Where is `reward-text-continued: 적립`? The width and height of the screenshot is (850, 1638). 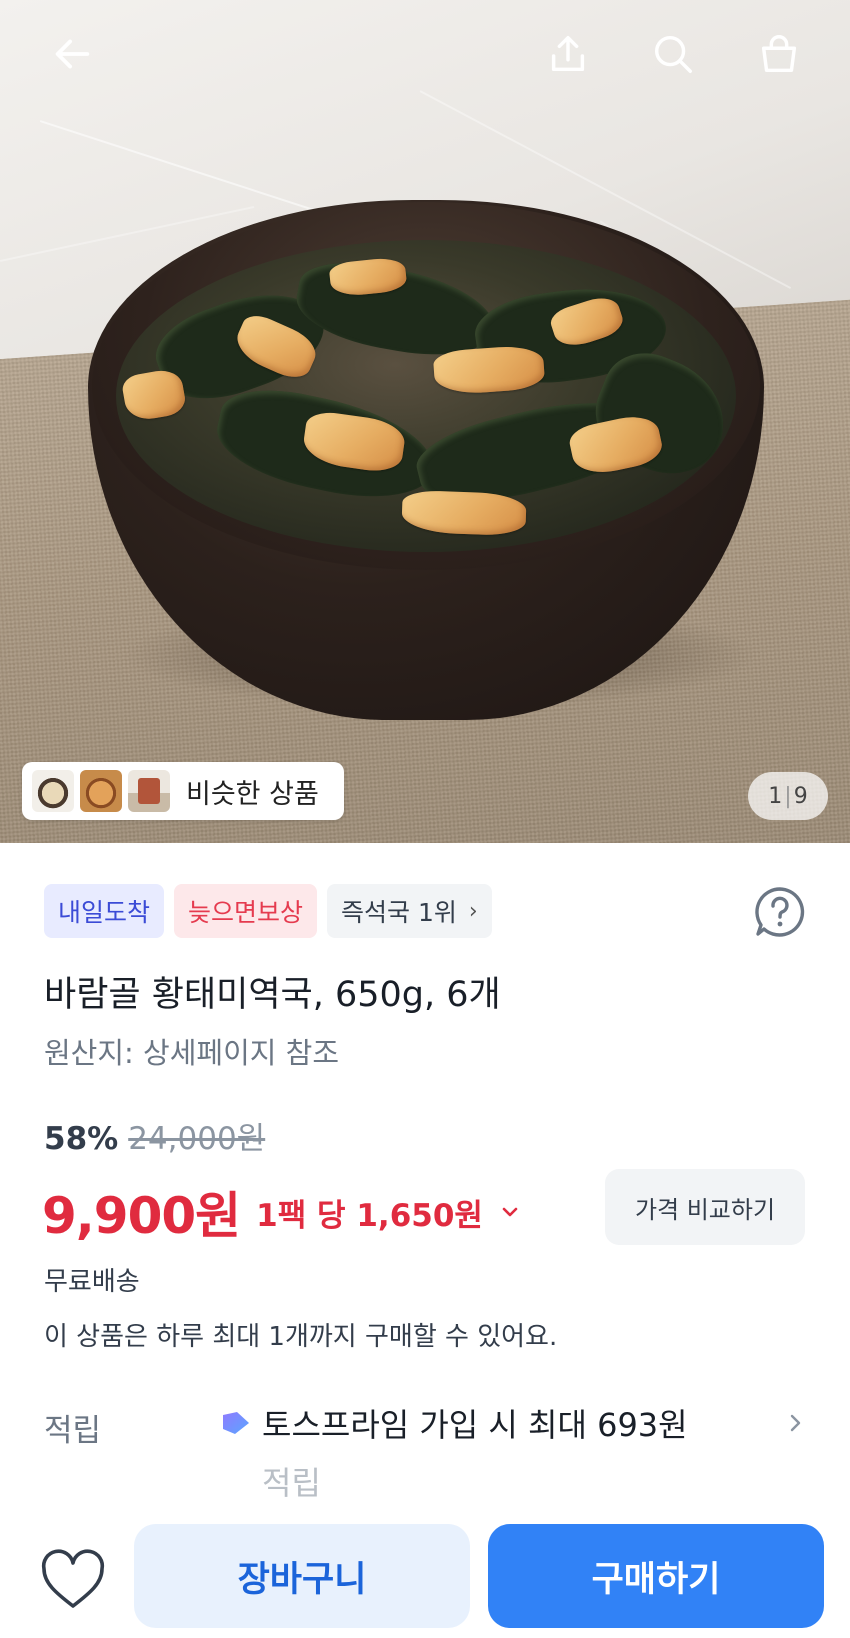
reward-text-continued: 적립 is located at coordinates (291, 1483).